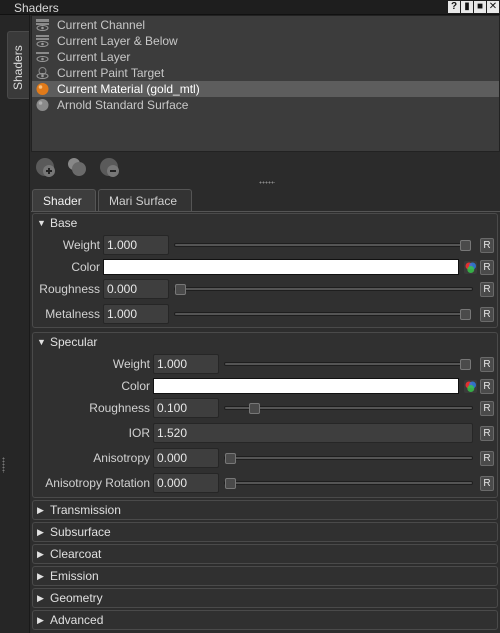 The width and height of the screenshot is (500, 633). What do you see at coordinates (42, 25) in the screenshot?
I see `channel-eye-icon` at bounding box center [42, 25].